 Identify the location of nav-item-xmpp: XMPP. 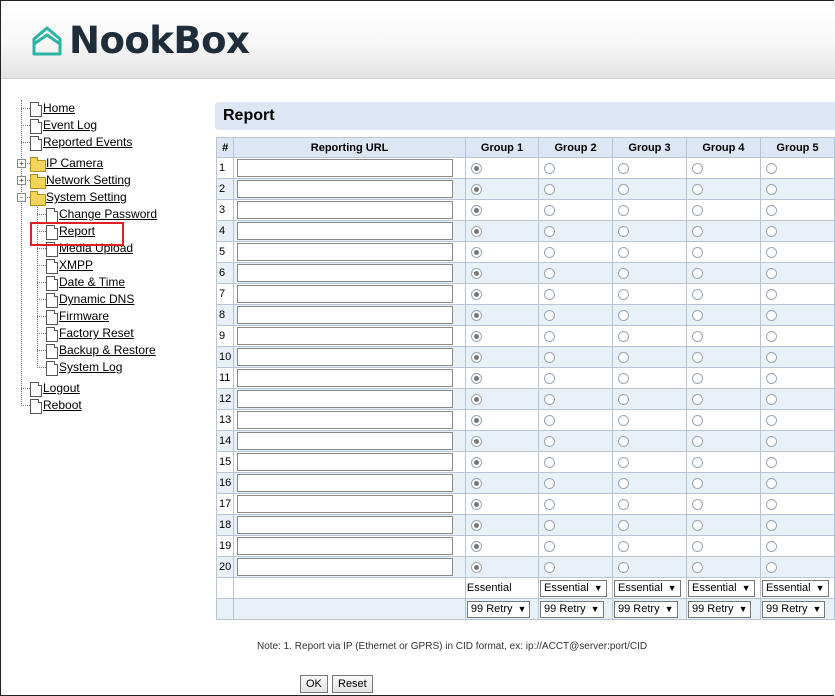
(76, 265).